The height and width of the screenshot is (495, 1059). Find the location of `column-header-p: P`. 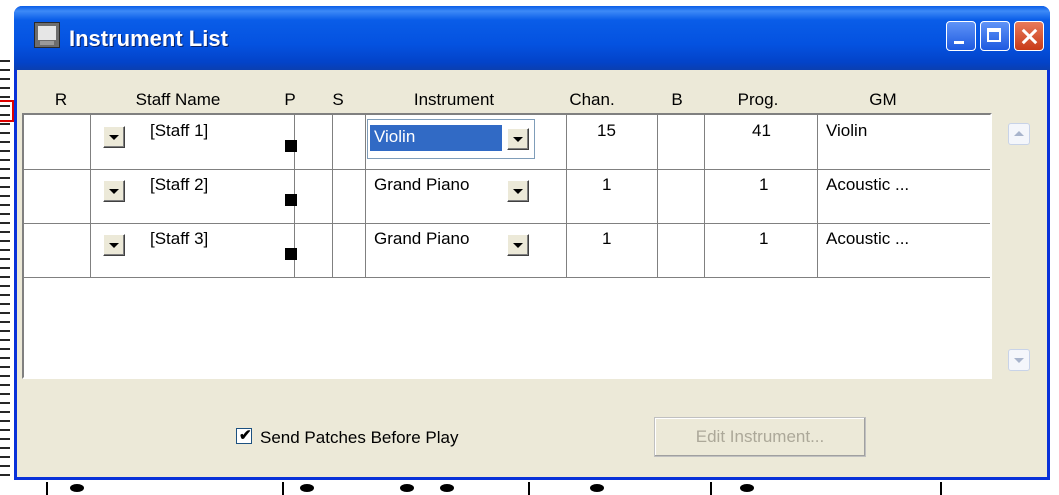

column-header-p: P is located at coordinates (290, 99).